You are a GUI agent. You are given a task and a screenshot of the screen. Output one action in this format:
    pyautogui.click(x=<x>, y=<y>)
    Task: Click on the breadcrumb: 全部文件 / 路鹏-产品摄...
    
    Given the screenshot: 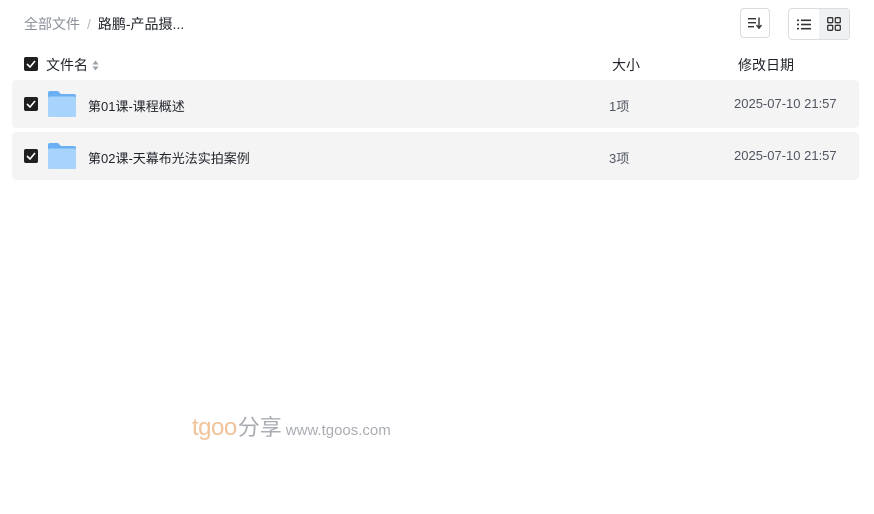 What is the action you would take?
    pyautogui.click(x=104, y=24)
    